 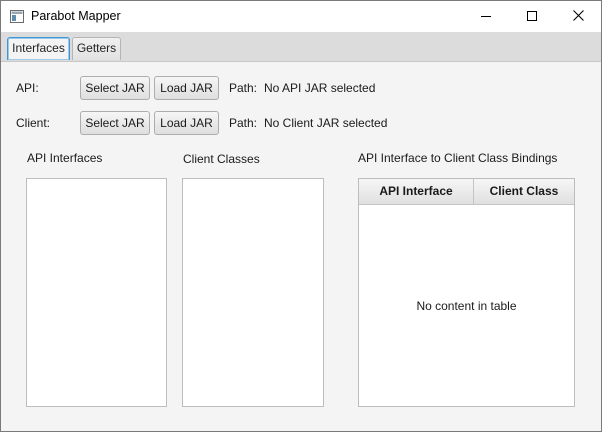 What do you see at coordinates (243, 123) in the screenshot?
I see `client-path-label: Path:` at bounding box center [243, 123].